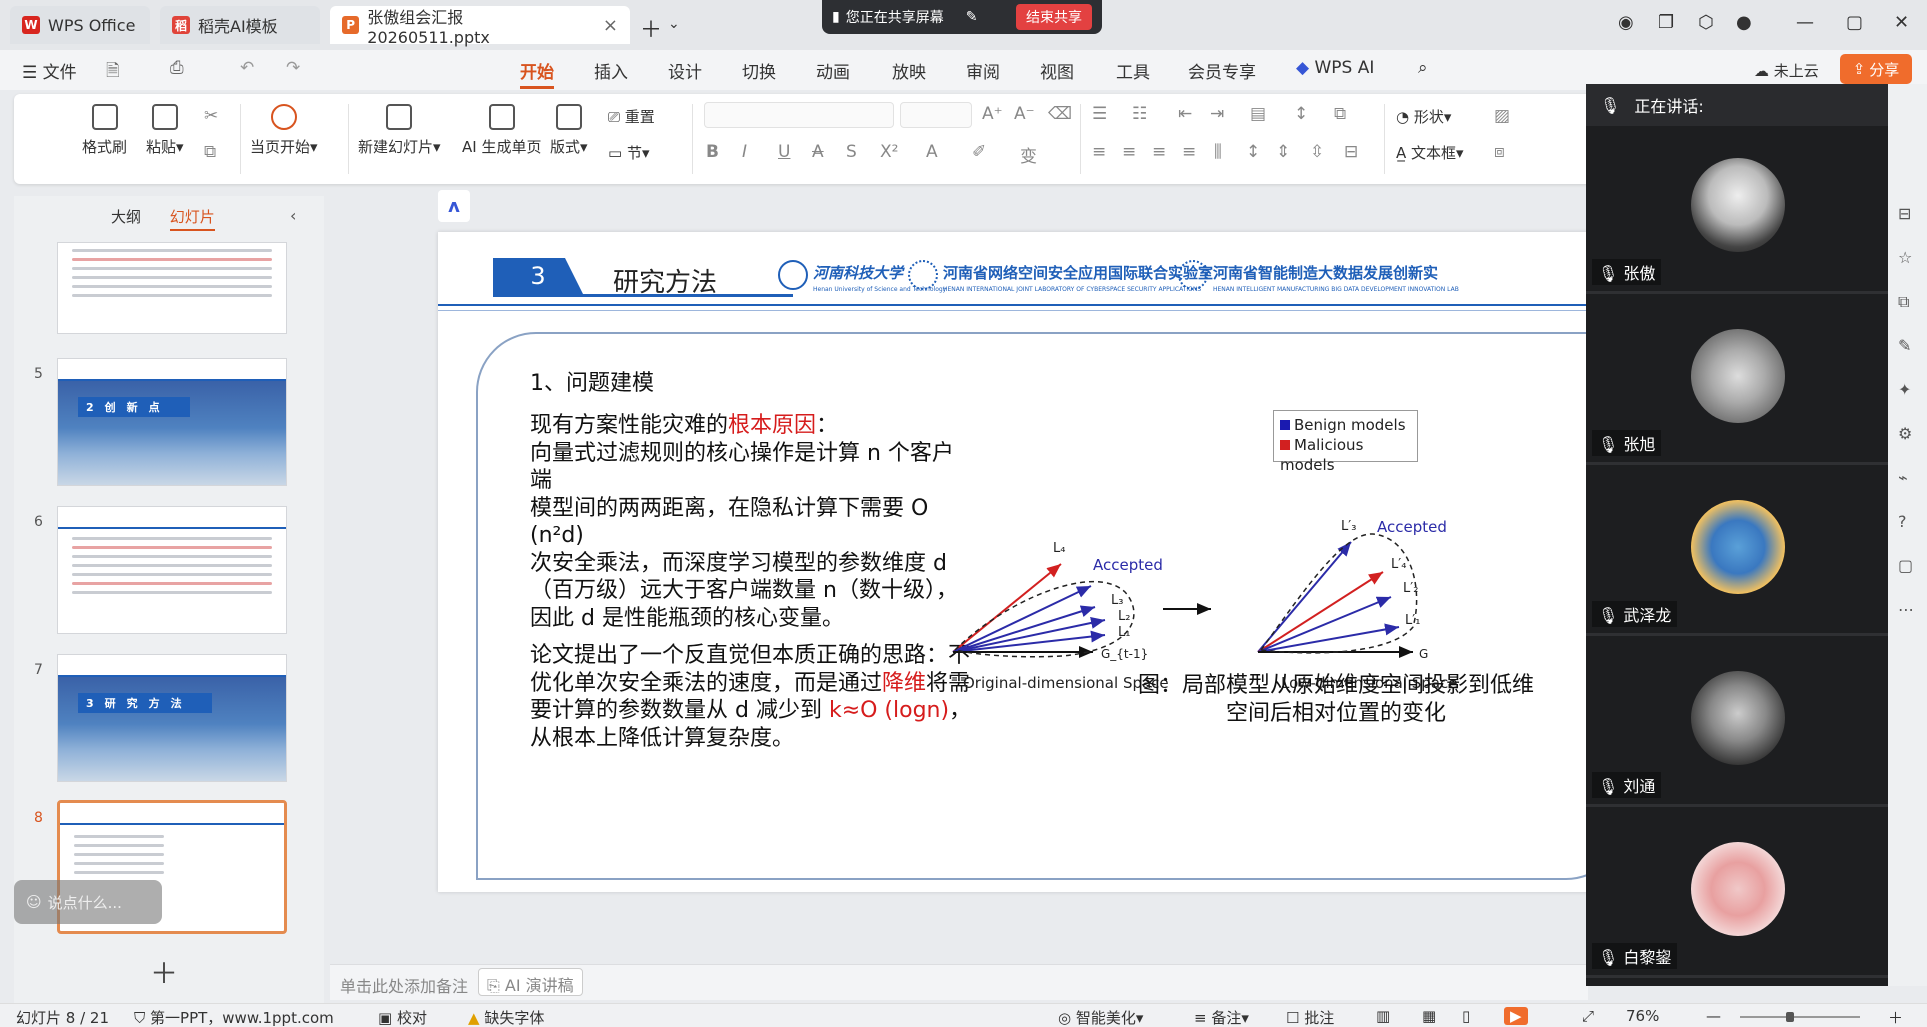 Image resolution: width=1927 pixels, height=1027 pixels. I want to click on close-icon: ×, so click(610, 25).